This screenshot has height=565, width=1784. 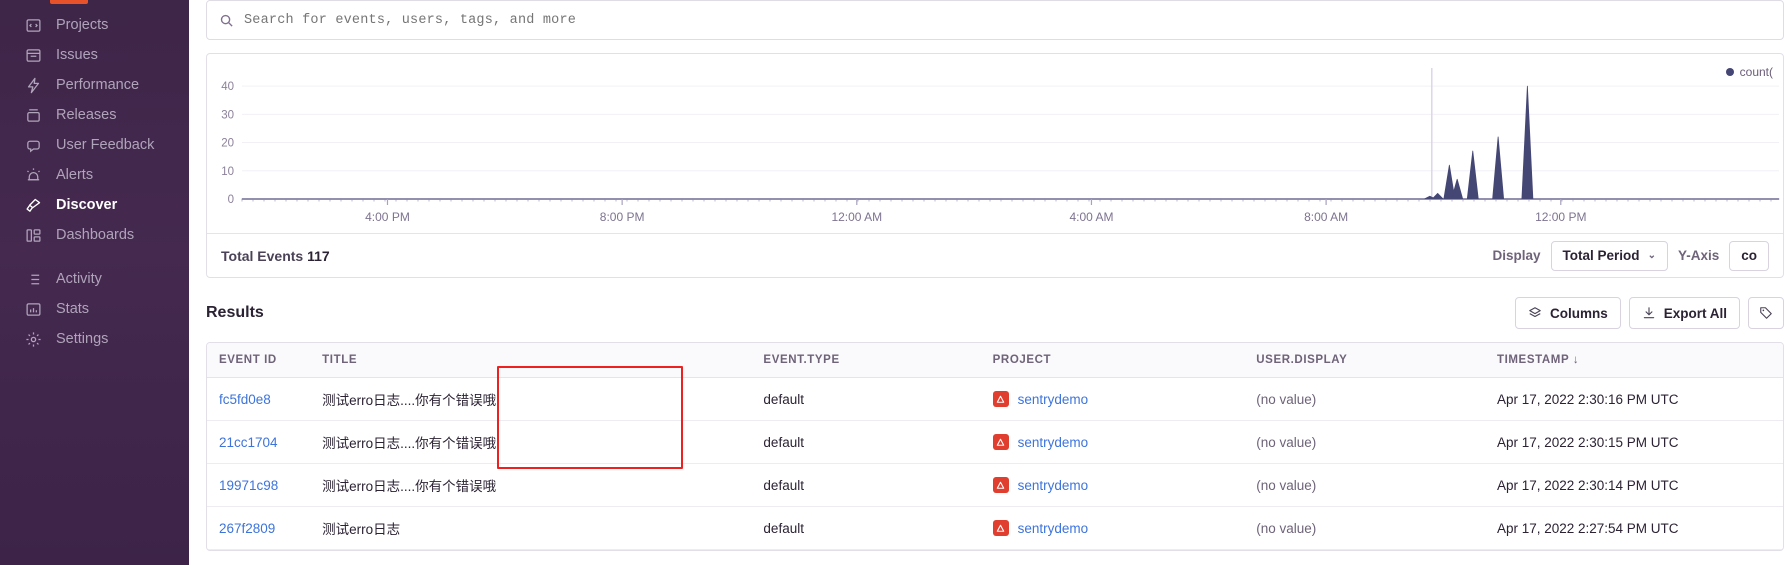 What do you see at coordinates (1766, 313) in the screenshot?
I see `tag-button` at bounding box center [1766, 313].